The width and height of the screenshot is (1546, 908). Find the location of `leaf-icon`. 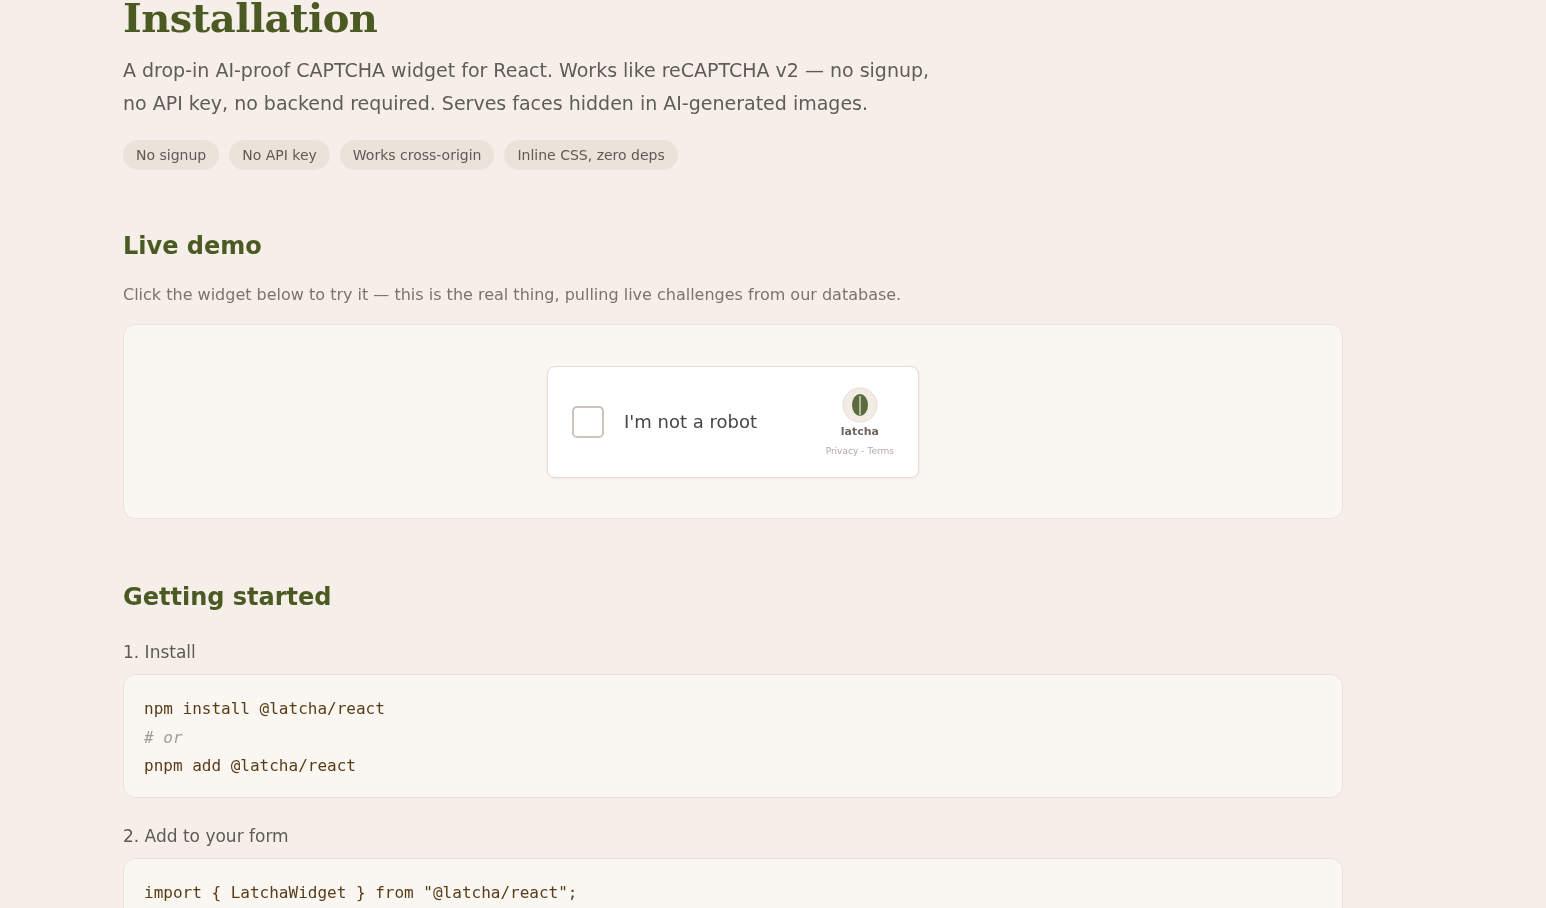

leaf-icon is located at coordinates (859, 405).